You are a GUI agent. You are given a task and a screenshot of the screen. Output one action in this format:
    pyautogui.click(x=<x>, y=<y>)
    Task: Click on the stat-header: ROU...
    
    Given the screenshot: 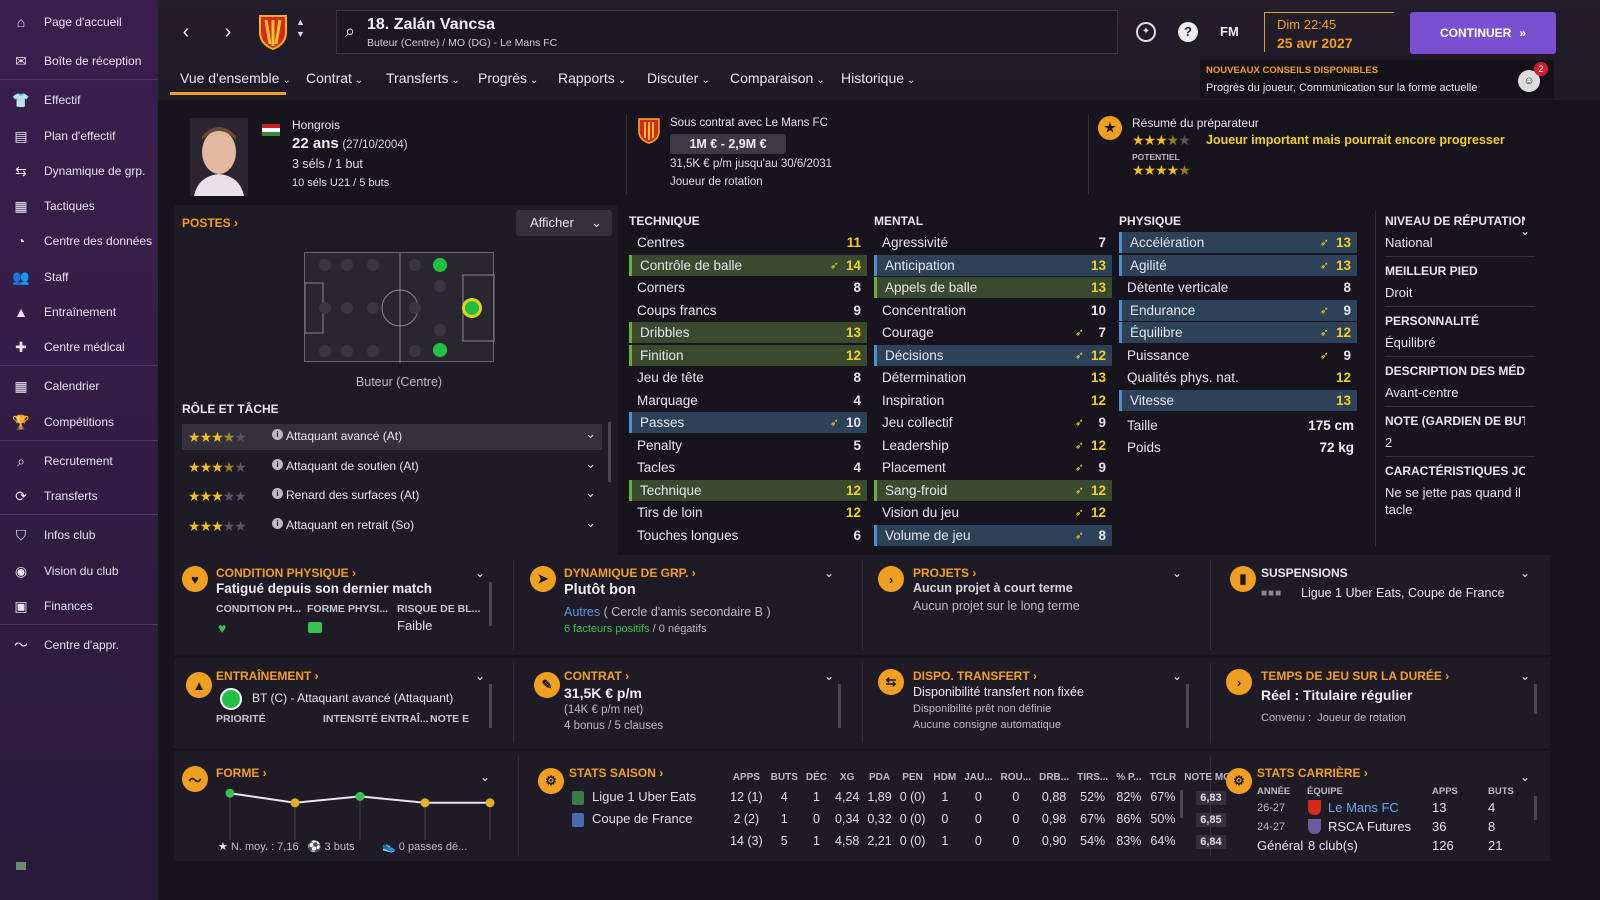 What is the action you would take?
    pyautogui.click(x=1016, y=777)
    